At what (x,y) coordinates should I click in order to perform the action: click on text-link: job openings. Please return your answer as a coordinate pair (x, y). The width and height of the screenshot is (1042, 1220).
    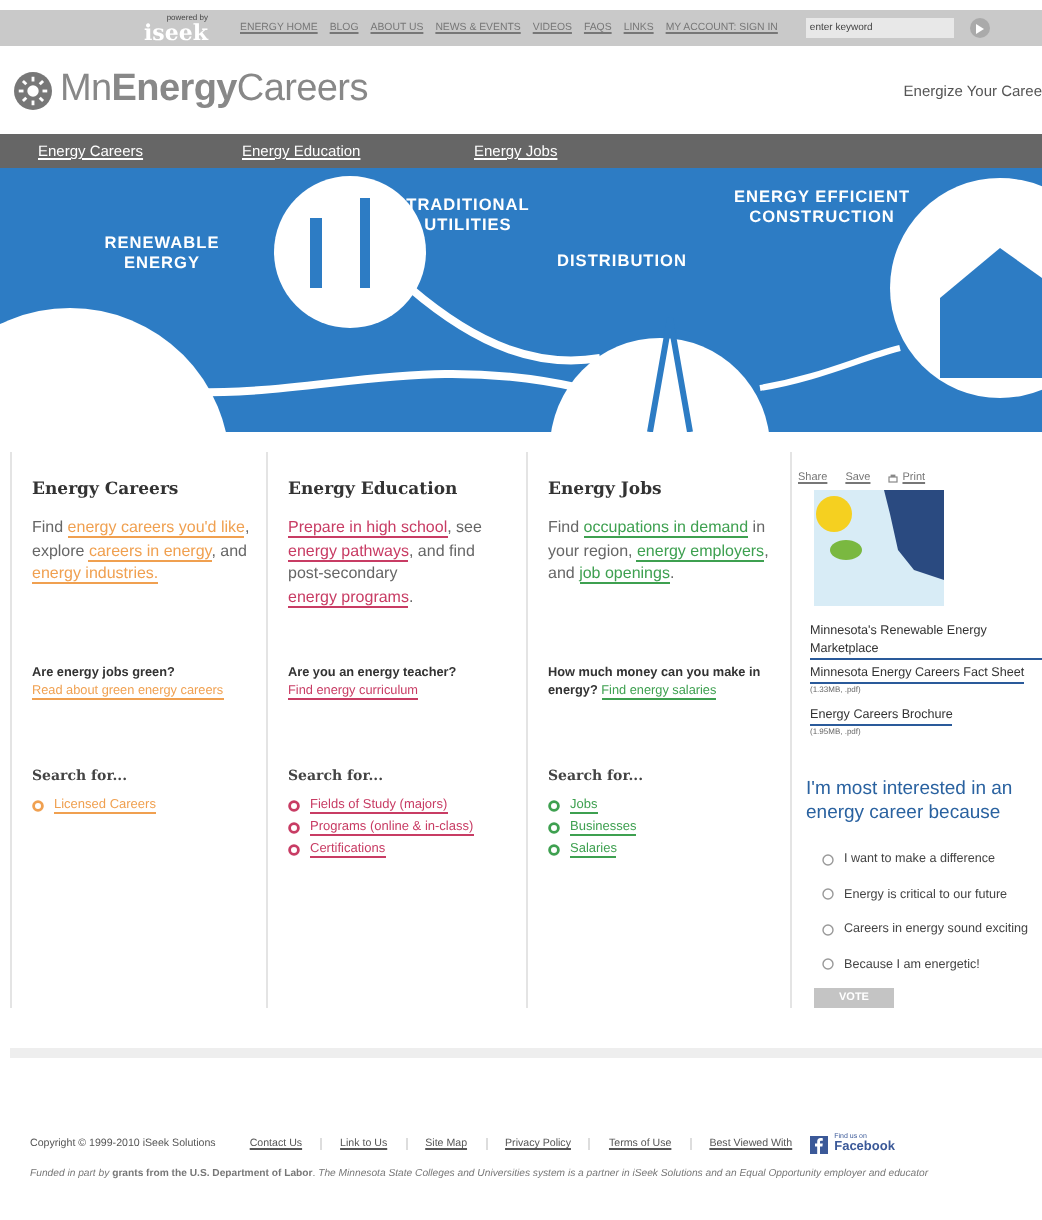
    Looking at the image, I should click on (624, 574).